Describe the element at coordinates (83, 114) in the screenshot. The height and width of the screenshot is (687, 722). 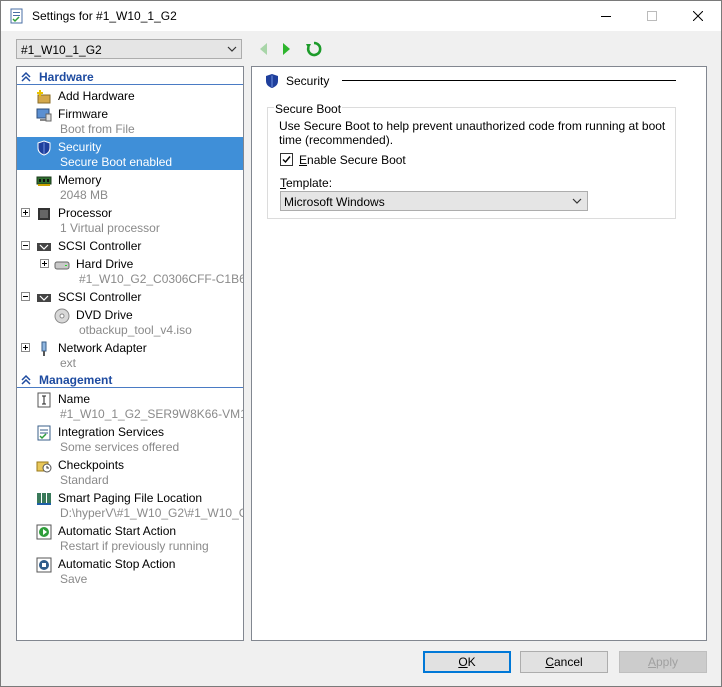
I see `tree-item-label: Firmware` at that location.